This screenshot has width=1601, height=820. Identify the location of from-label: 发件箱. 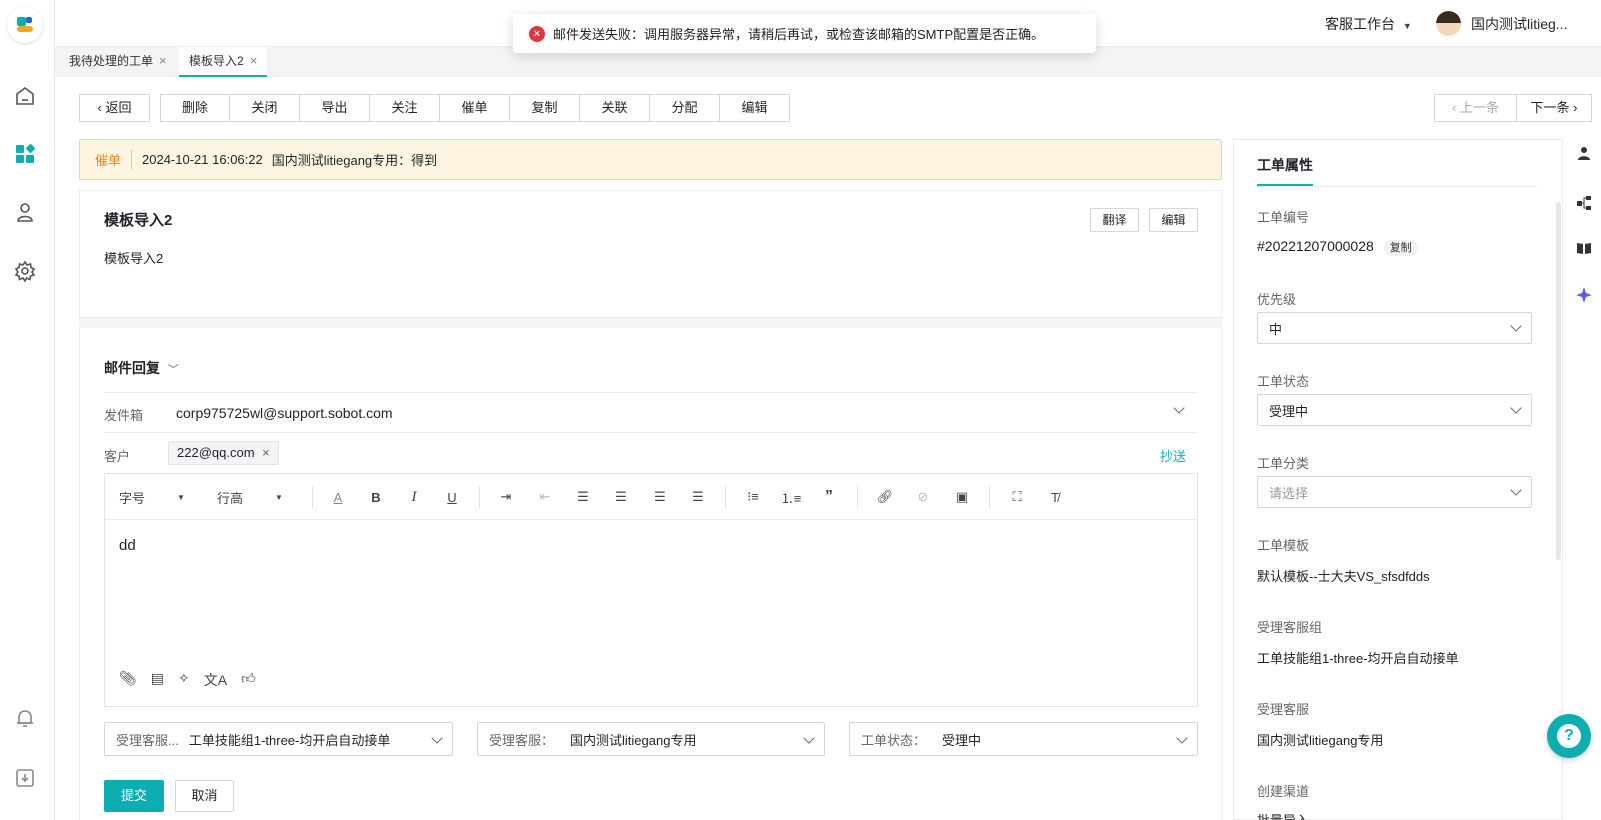
(124, 415).